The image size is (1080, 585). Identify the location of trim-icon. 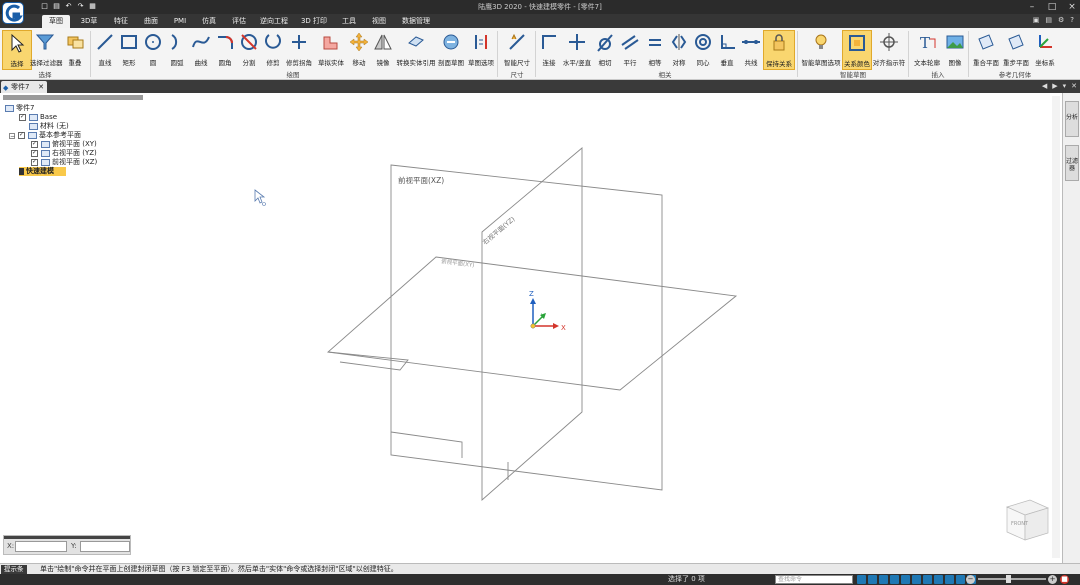
(273, 41).